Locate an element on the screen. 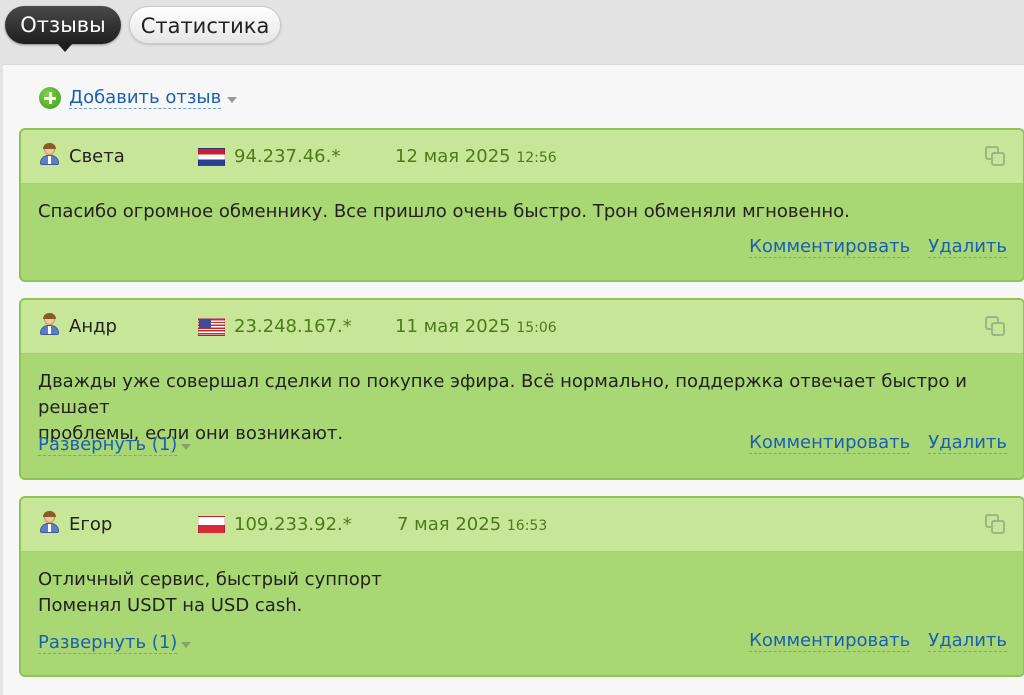  review-author: Андр is located at coordinates (93, 326).